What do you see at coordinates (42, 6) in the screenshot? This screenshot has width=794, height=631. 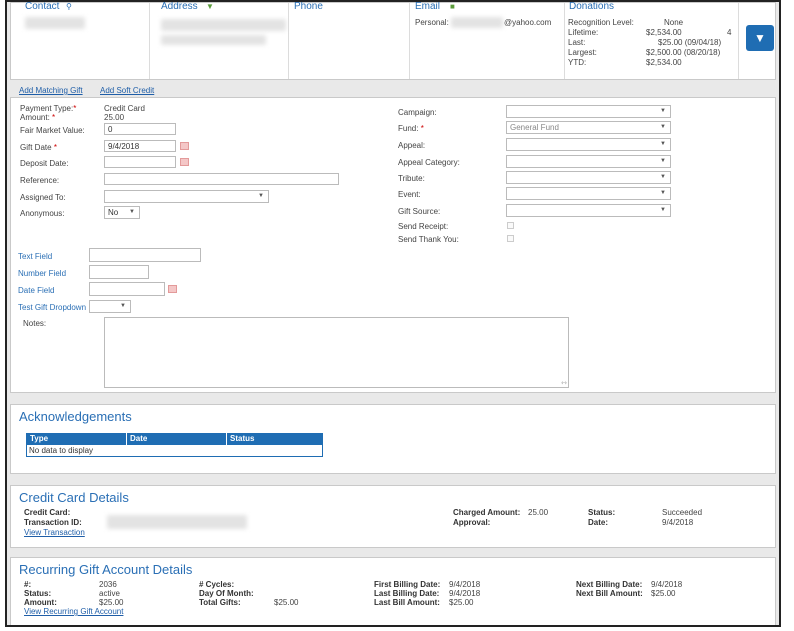 I see `contact-label: Contact` at bounding box center [42, 6].